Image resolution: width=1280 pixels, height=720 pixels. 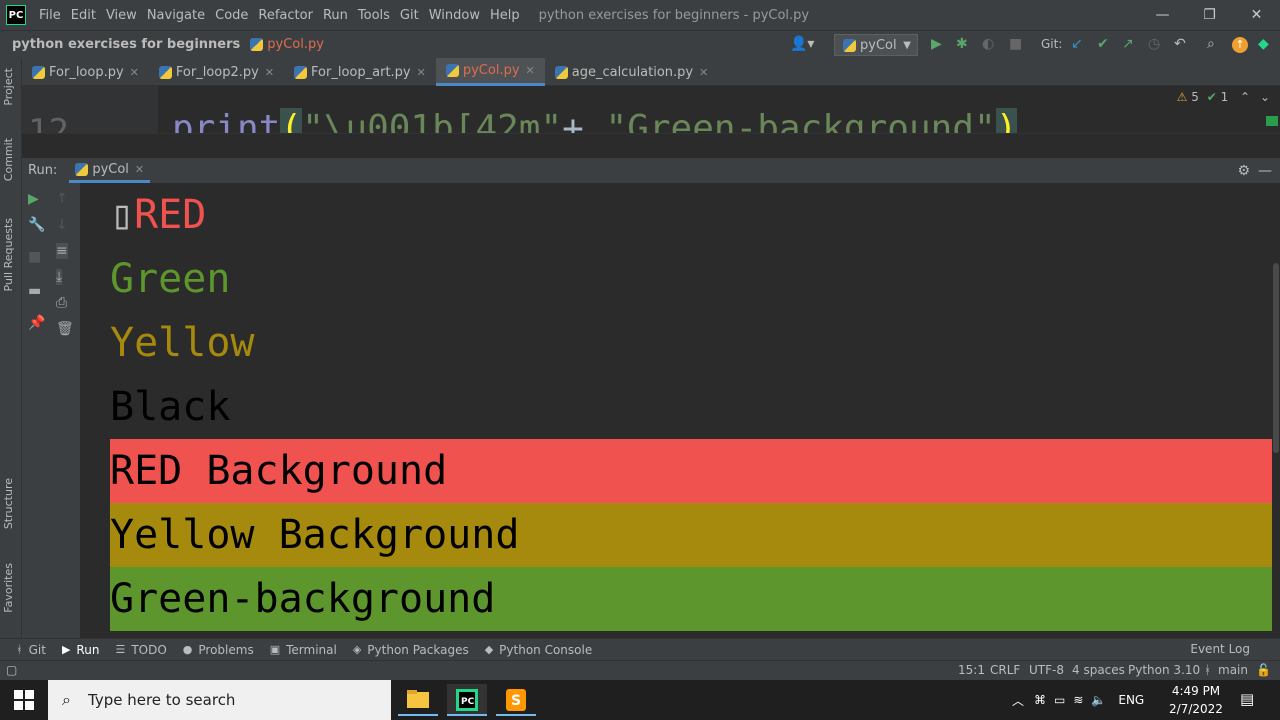 I want to click on menu-item-navigate: Navigate, so click(x=176, y=15).